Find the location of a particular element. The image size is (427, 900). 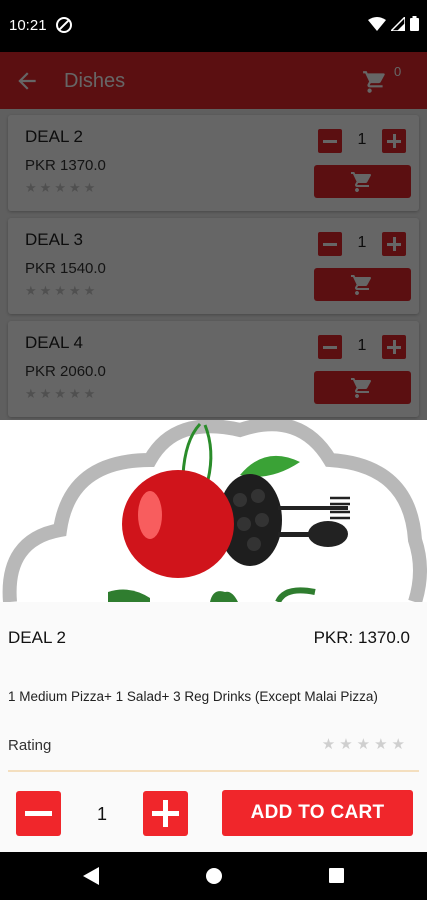

dish-price: PKR 2060.0 is located at coordinates (65, 371).